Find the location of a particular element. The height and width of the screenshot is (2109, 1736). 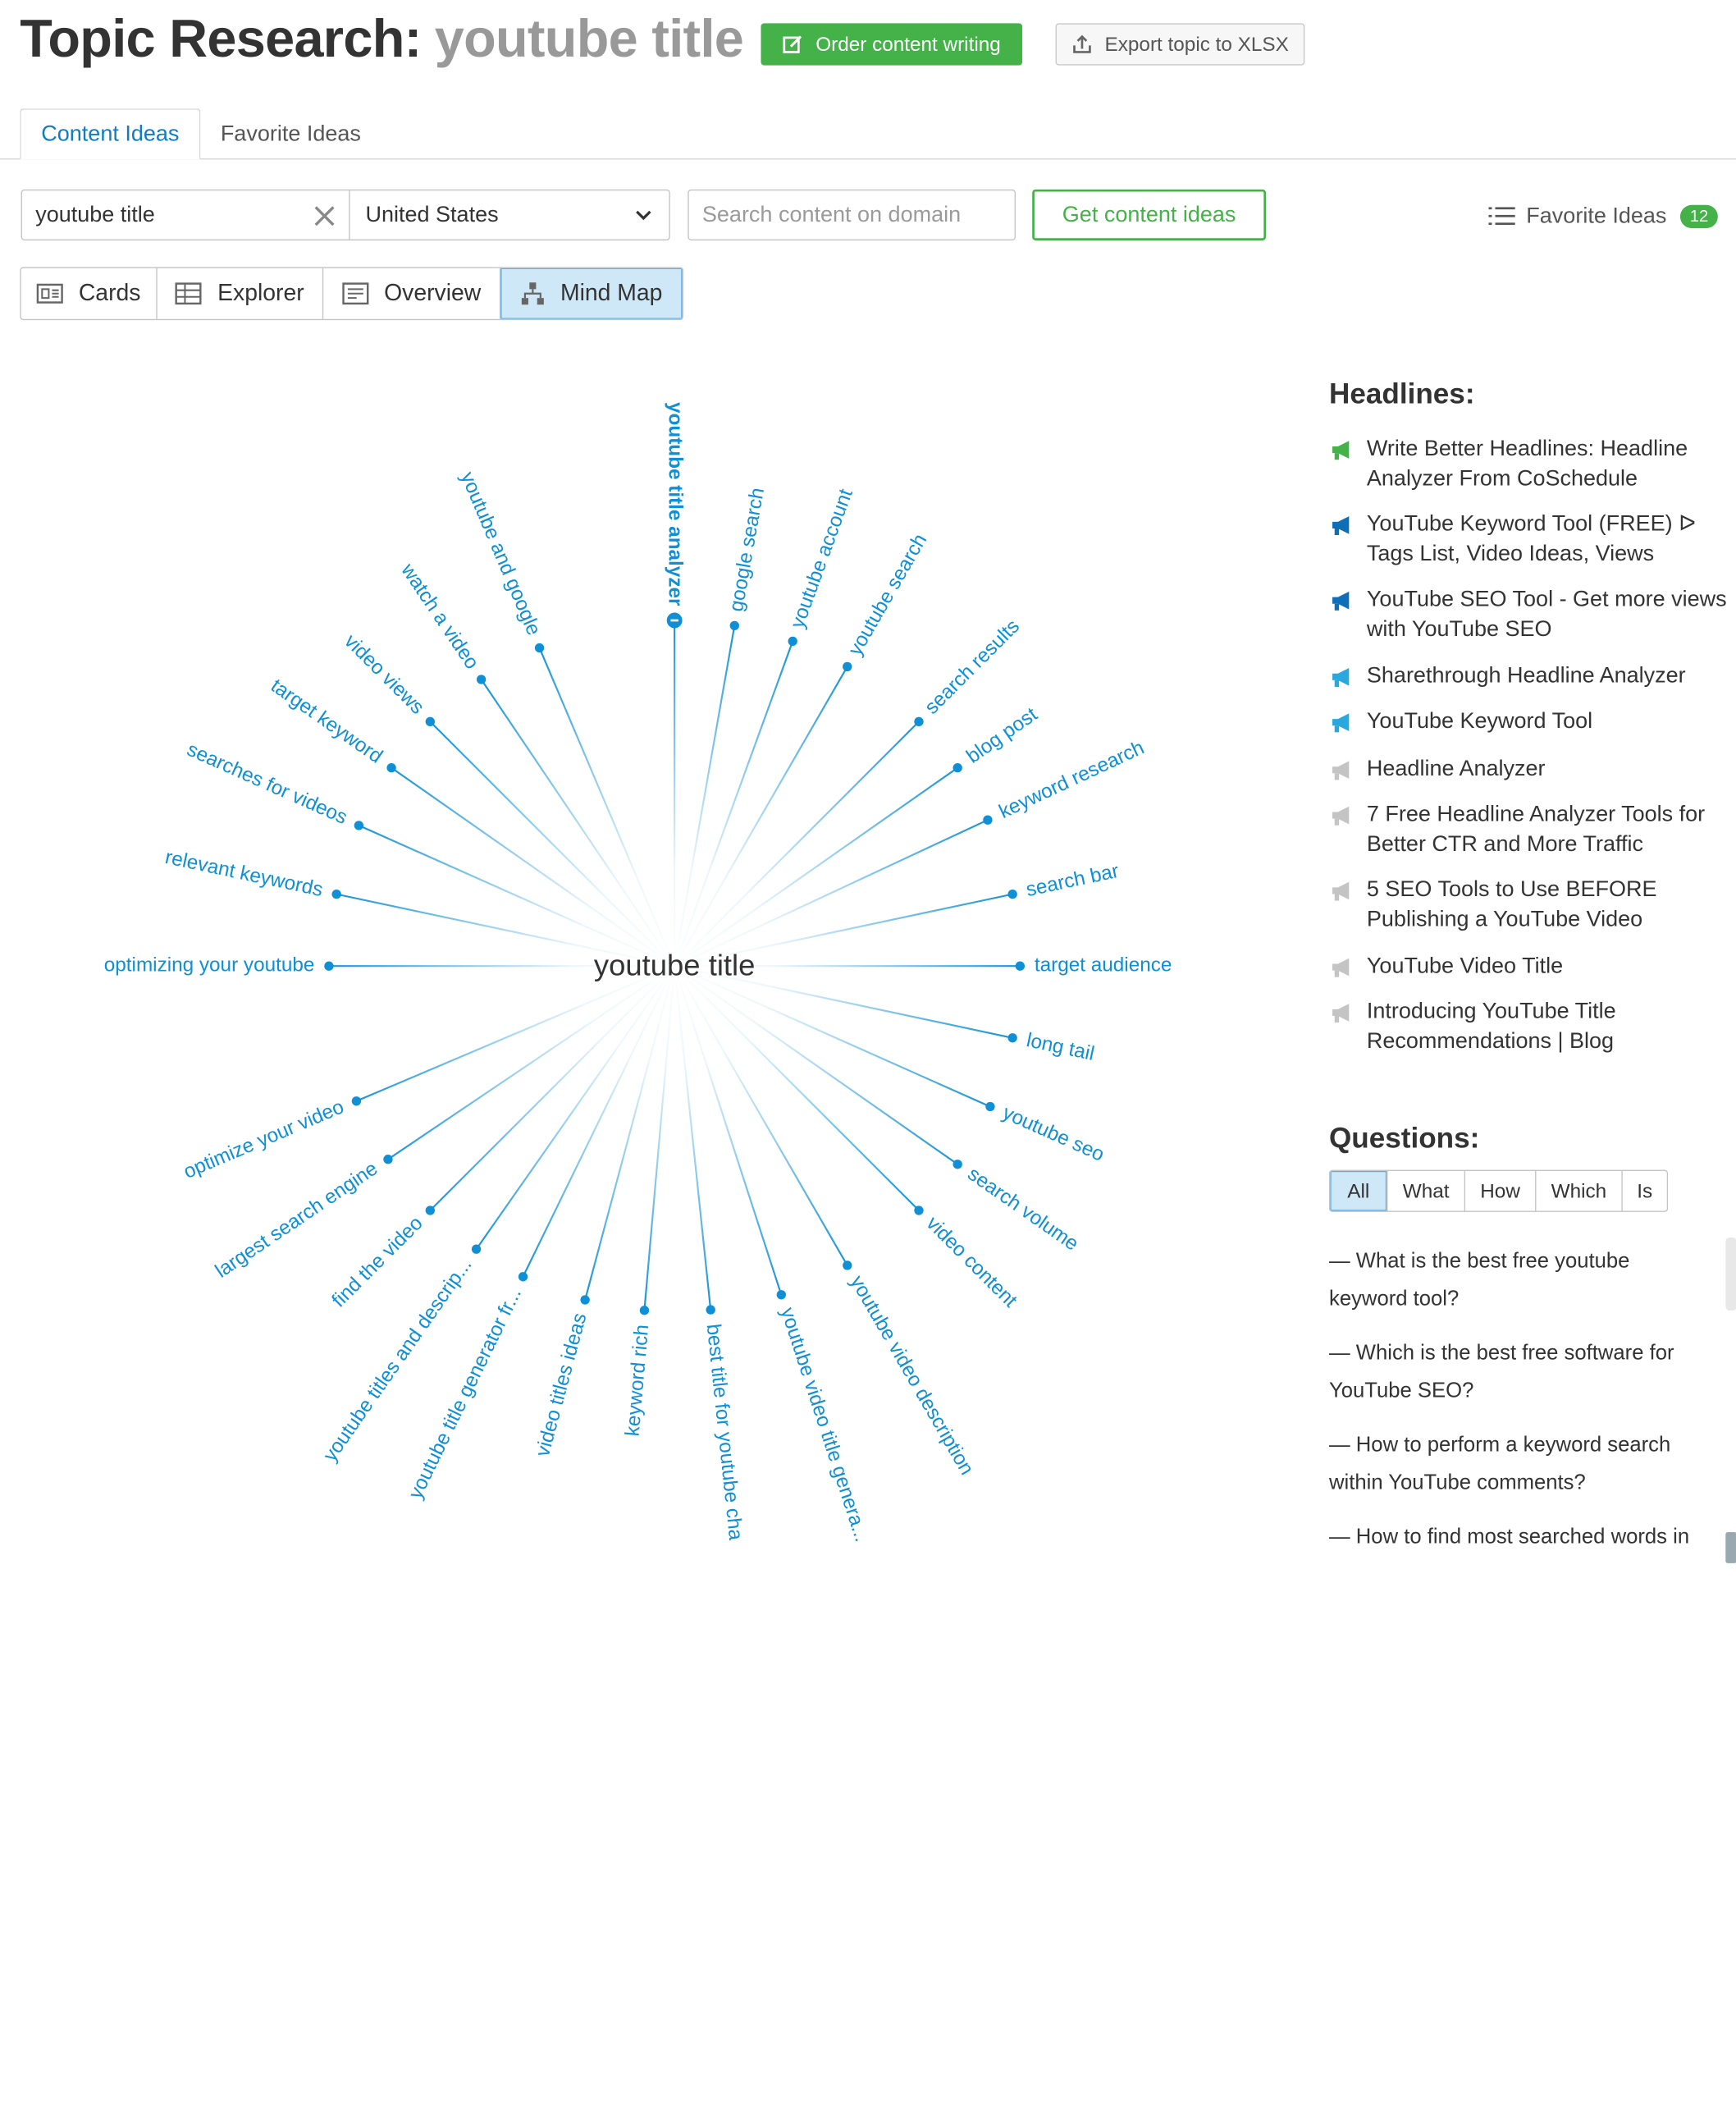

page-title-keyword: youtube title is located at coordinates (589, 39).